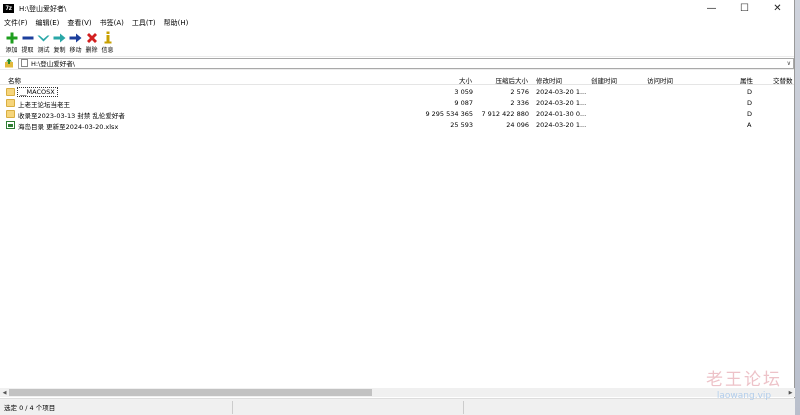 Image resolution: width=800 pixels, height=415 pixels. What do you see at coordinates (519, 92) in the screenshot?
I see `file-packed-size: 2 576` at bounding box center [519, 92].